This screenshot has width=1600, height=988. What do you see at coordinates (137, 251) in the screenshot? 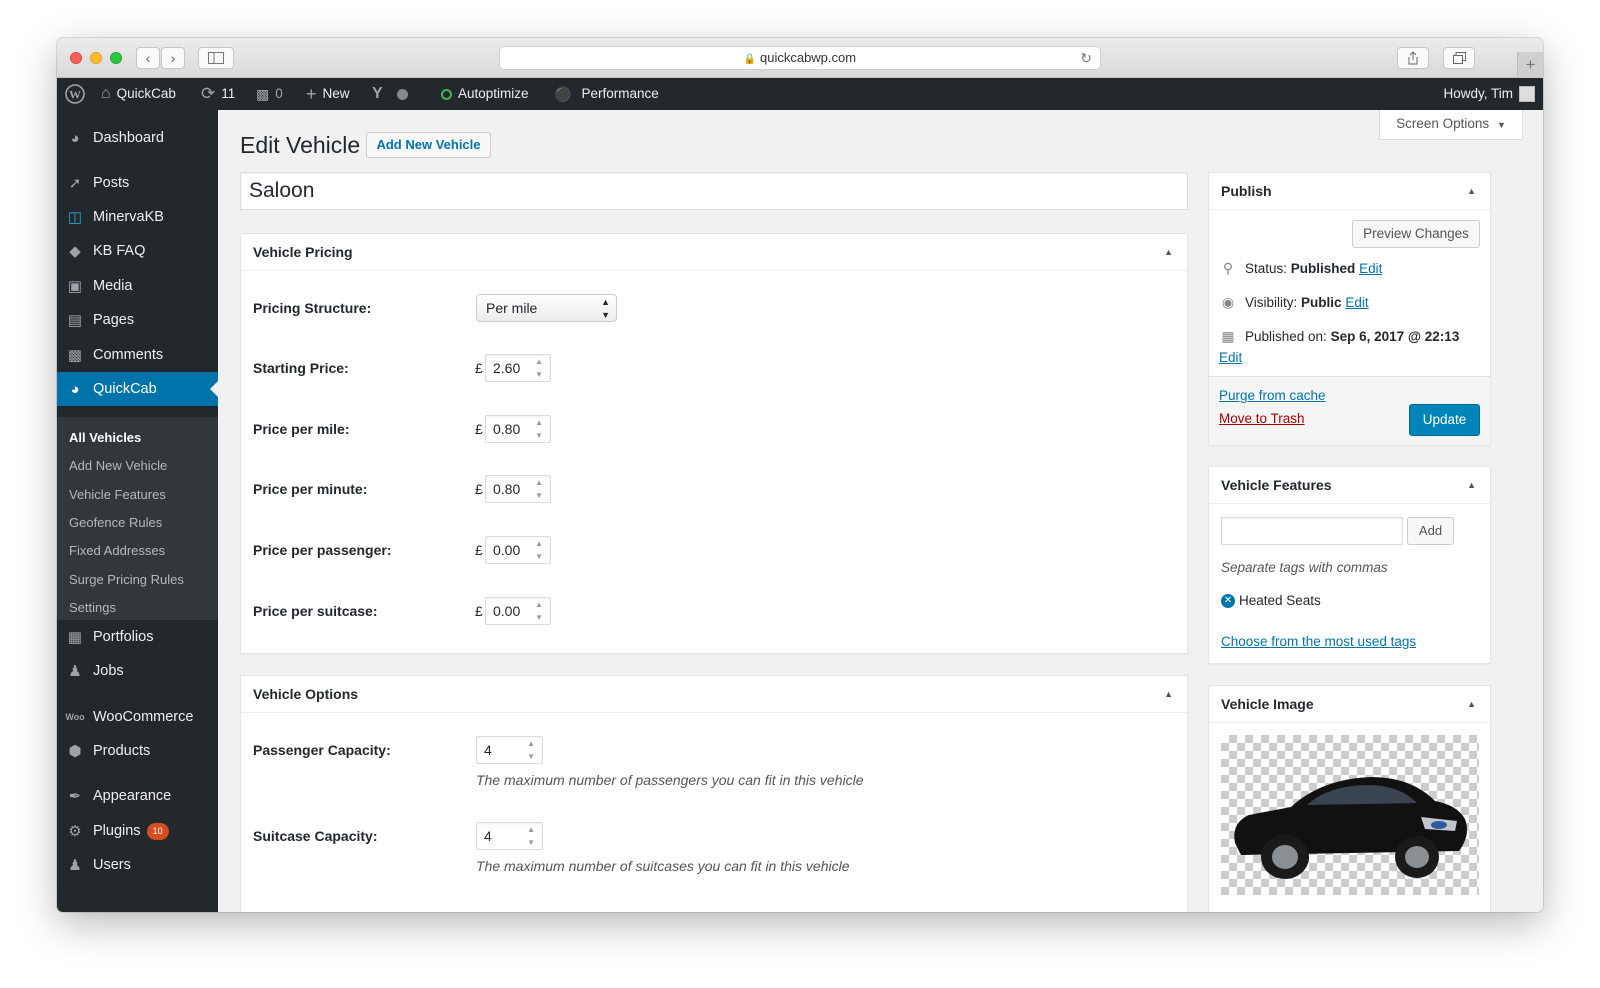
I see `menu-kb-faq: ◆ KB FAQ` at bounding box center [137, 251].